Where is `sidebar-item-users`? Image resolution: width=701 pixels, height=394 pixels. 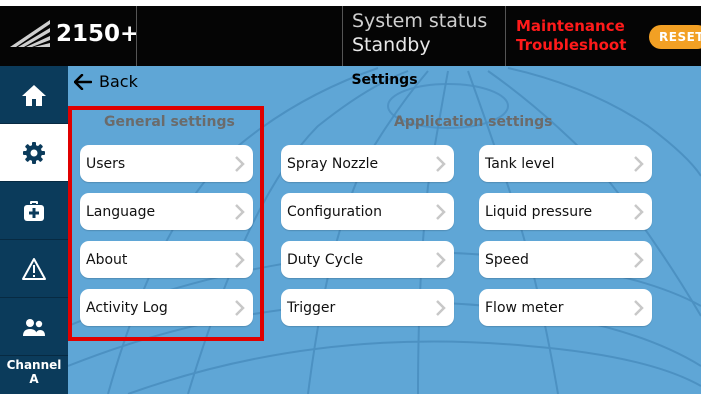 sidebar-item-users is located at coordinates (34, 327).